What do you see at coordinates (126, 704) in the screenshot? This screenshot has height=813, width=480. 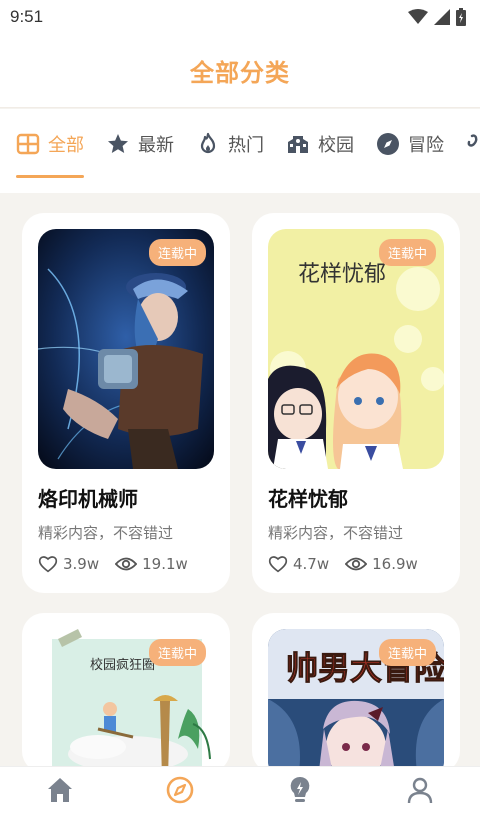 I see `comic-cover: 校园疯狂圈 连载中` at bounding box center [126, 704].